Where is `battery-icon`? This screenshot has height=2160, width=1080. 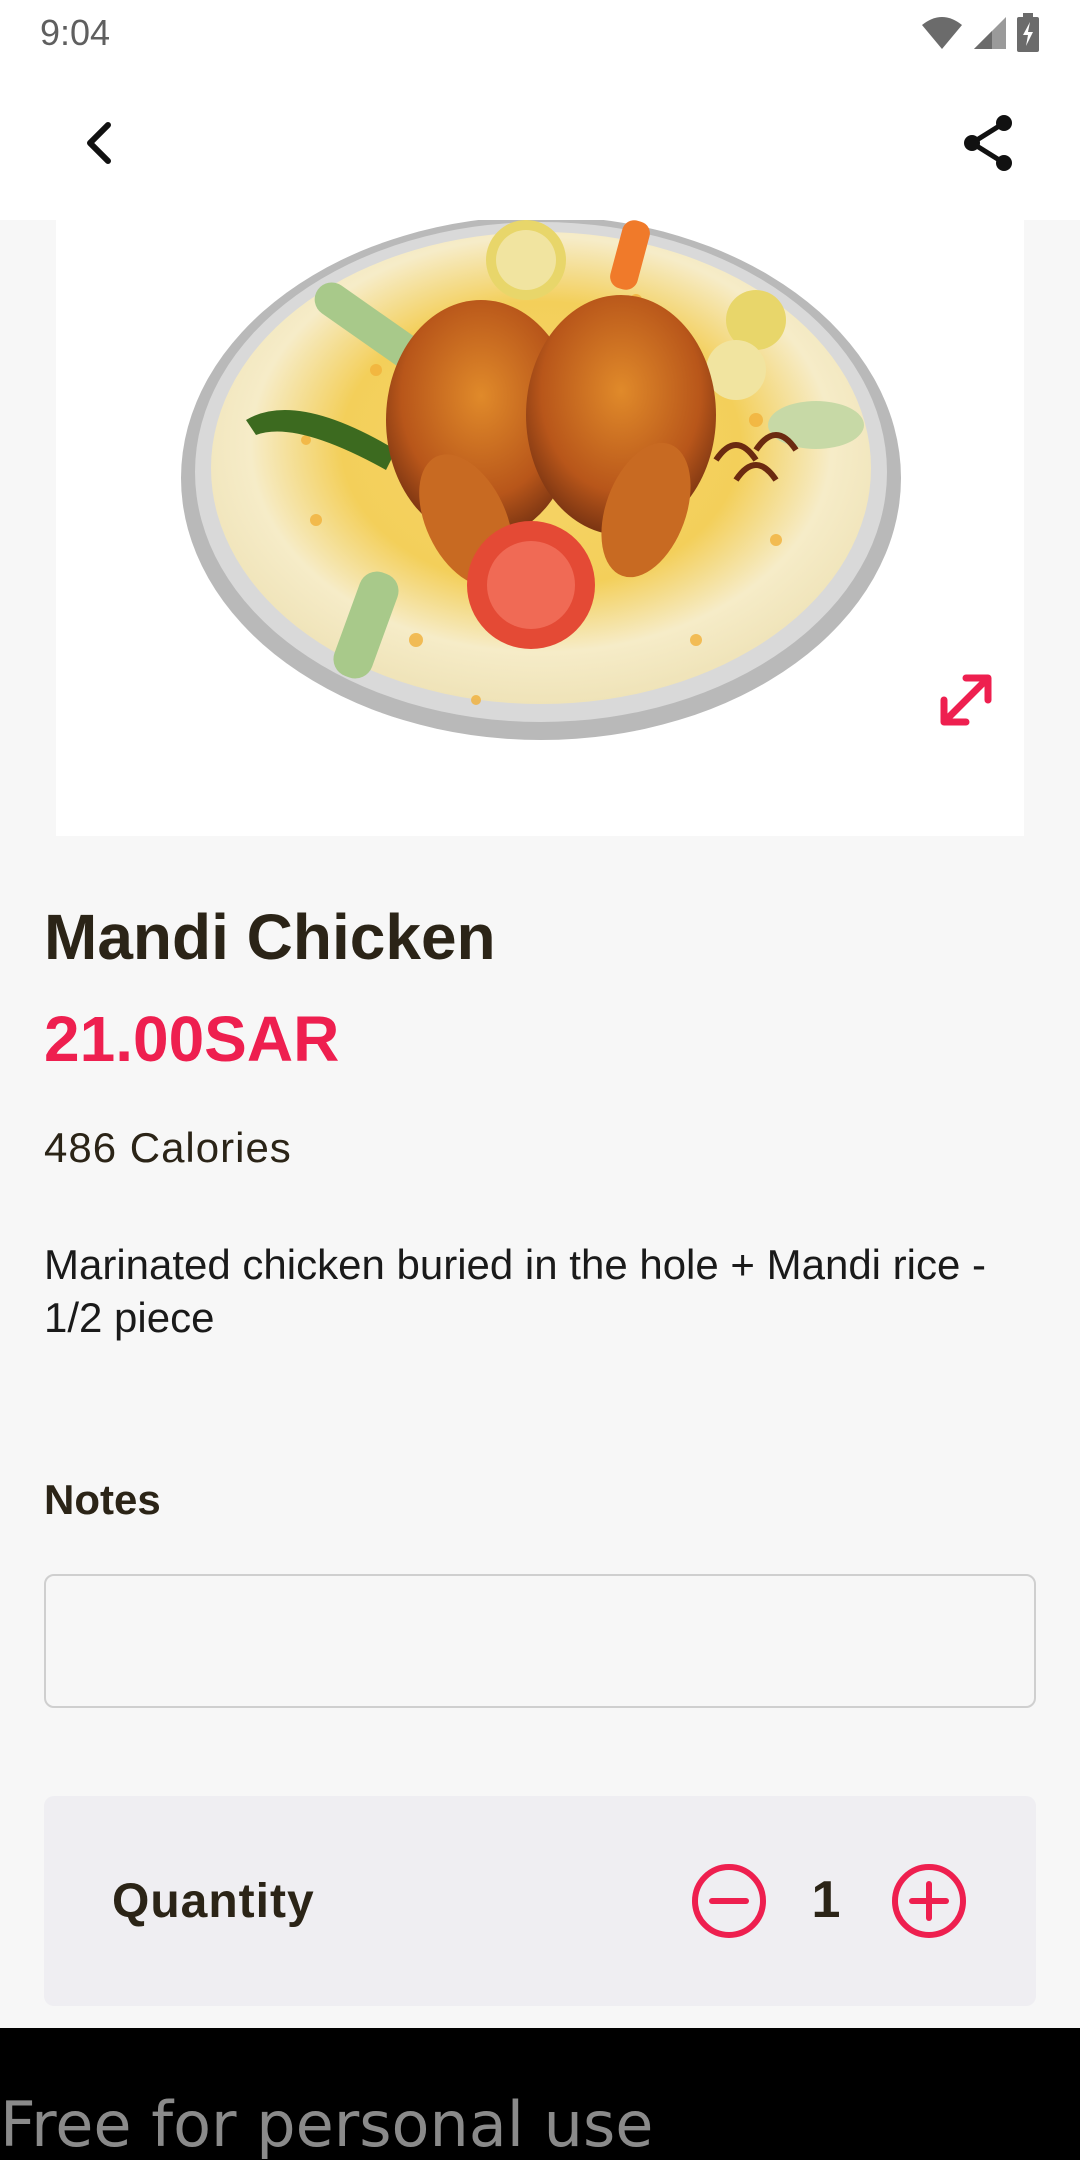 battery-icon is located at coordinates (1028, 32).